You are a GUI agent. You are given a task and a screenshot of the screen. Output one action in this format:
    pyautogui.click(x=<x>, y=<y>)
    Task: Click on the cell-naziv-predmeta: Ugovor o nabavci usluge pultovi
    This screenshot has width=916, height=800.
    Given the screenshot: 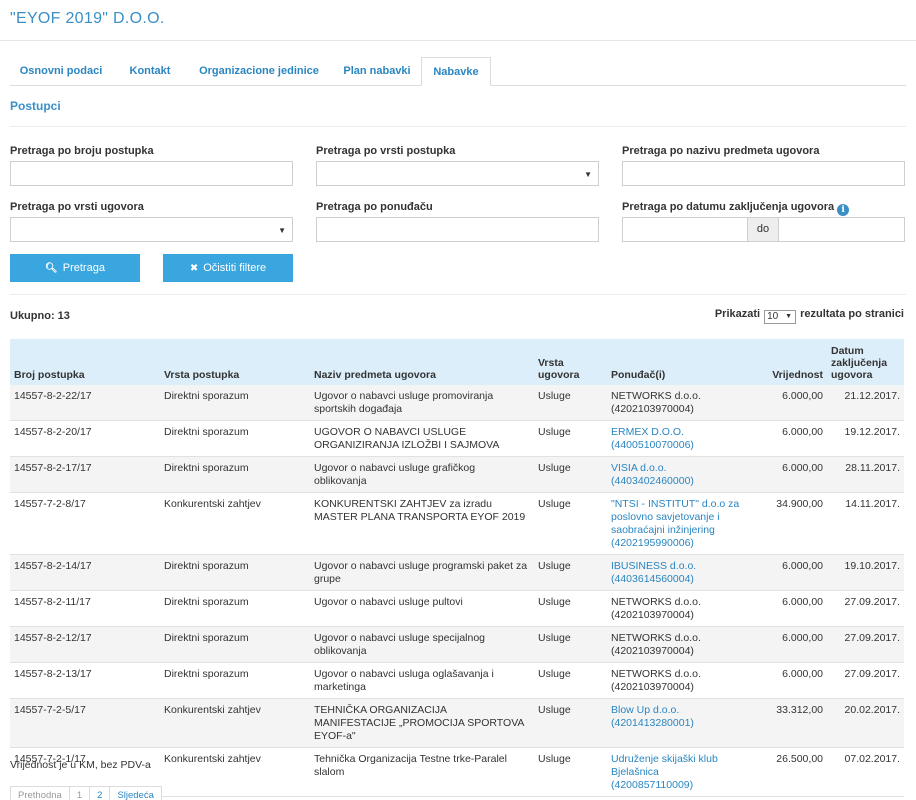 What is the action you would take?
    pyautogui.click(x=422, y=608)
    